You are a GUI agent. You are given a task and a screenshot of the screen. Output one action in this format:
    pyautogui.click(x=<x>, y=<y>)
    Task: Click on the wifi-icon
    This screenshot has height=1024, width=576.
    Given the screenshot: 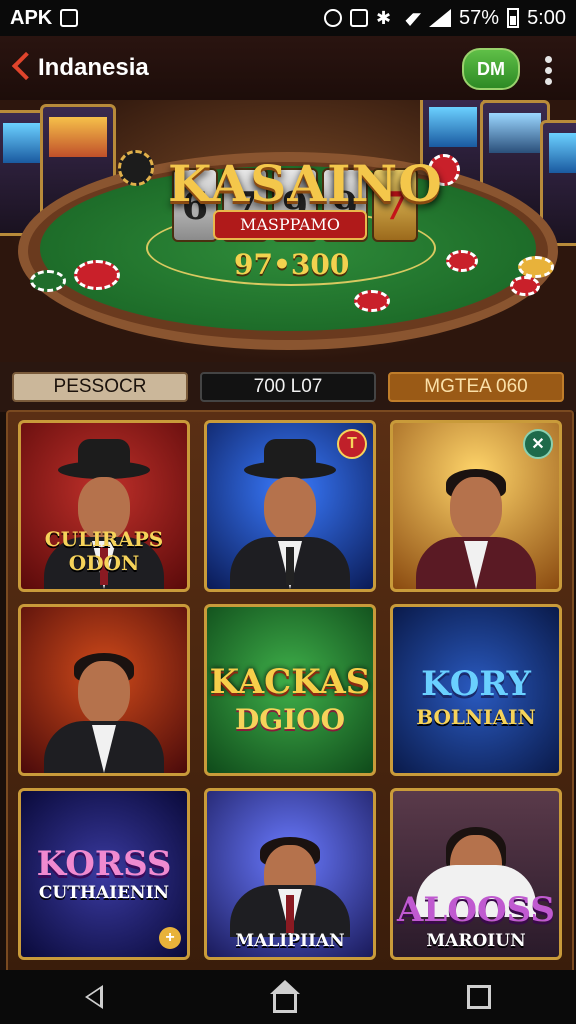 What is the action you would take?
    pyautogui.click(x=410, y=19)
    